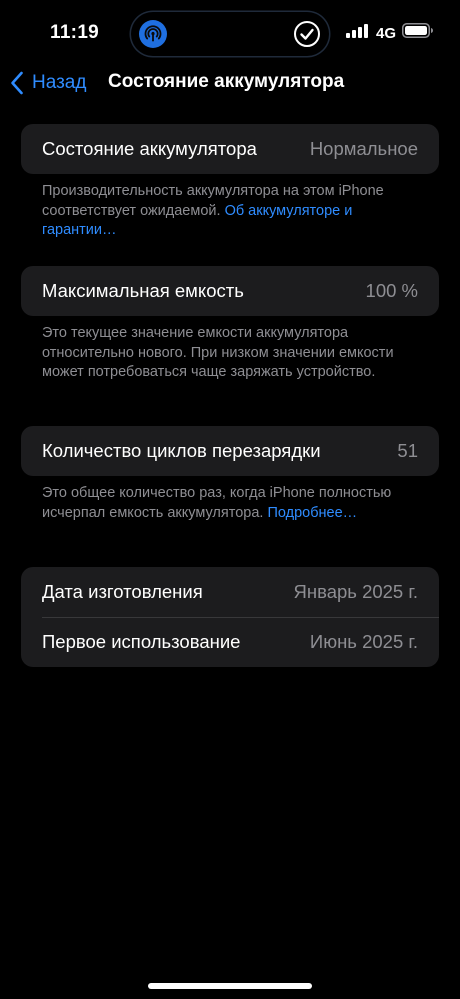 The height and width of the screenshot is (999, 460). Describe the element at coordinates (153, 34) in the screenshot. I see `airdrop-icon` at that location.